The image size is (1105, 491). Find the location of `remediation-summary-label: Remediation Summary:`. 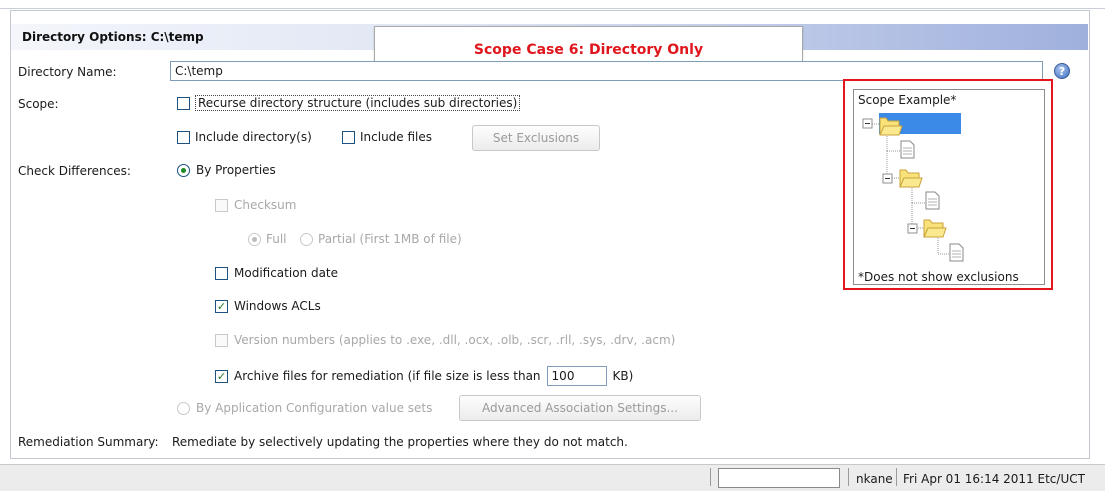

remediation-summary-label: Remediation Summary: is located at coordinates (88, 442).